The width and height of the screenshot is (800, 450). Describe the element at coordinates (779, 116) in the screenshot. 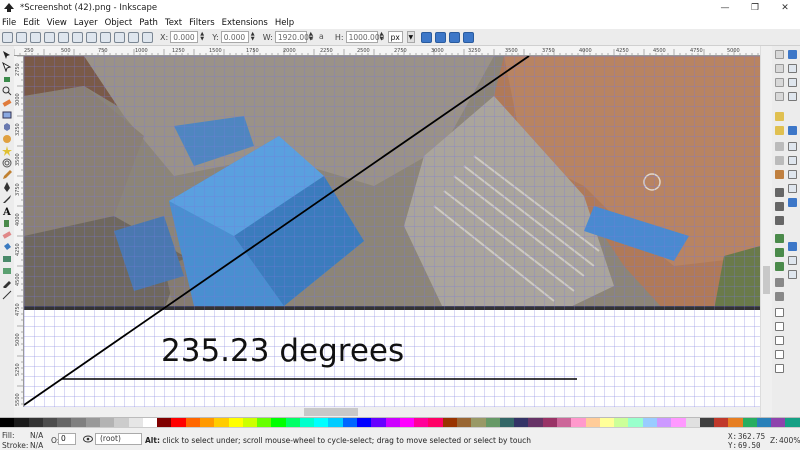

I see `import-icon` at that location.